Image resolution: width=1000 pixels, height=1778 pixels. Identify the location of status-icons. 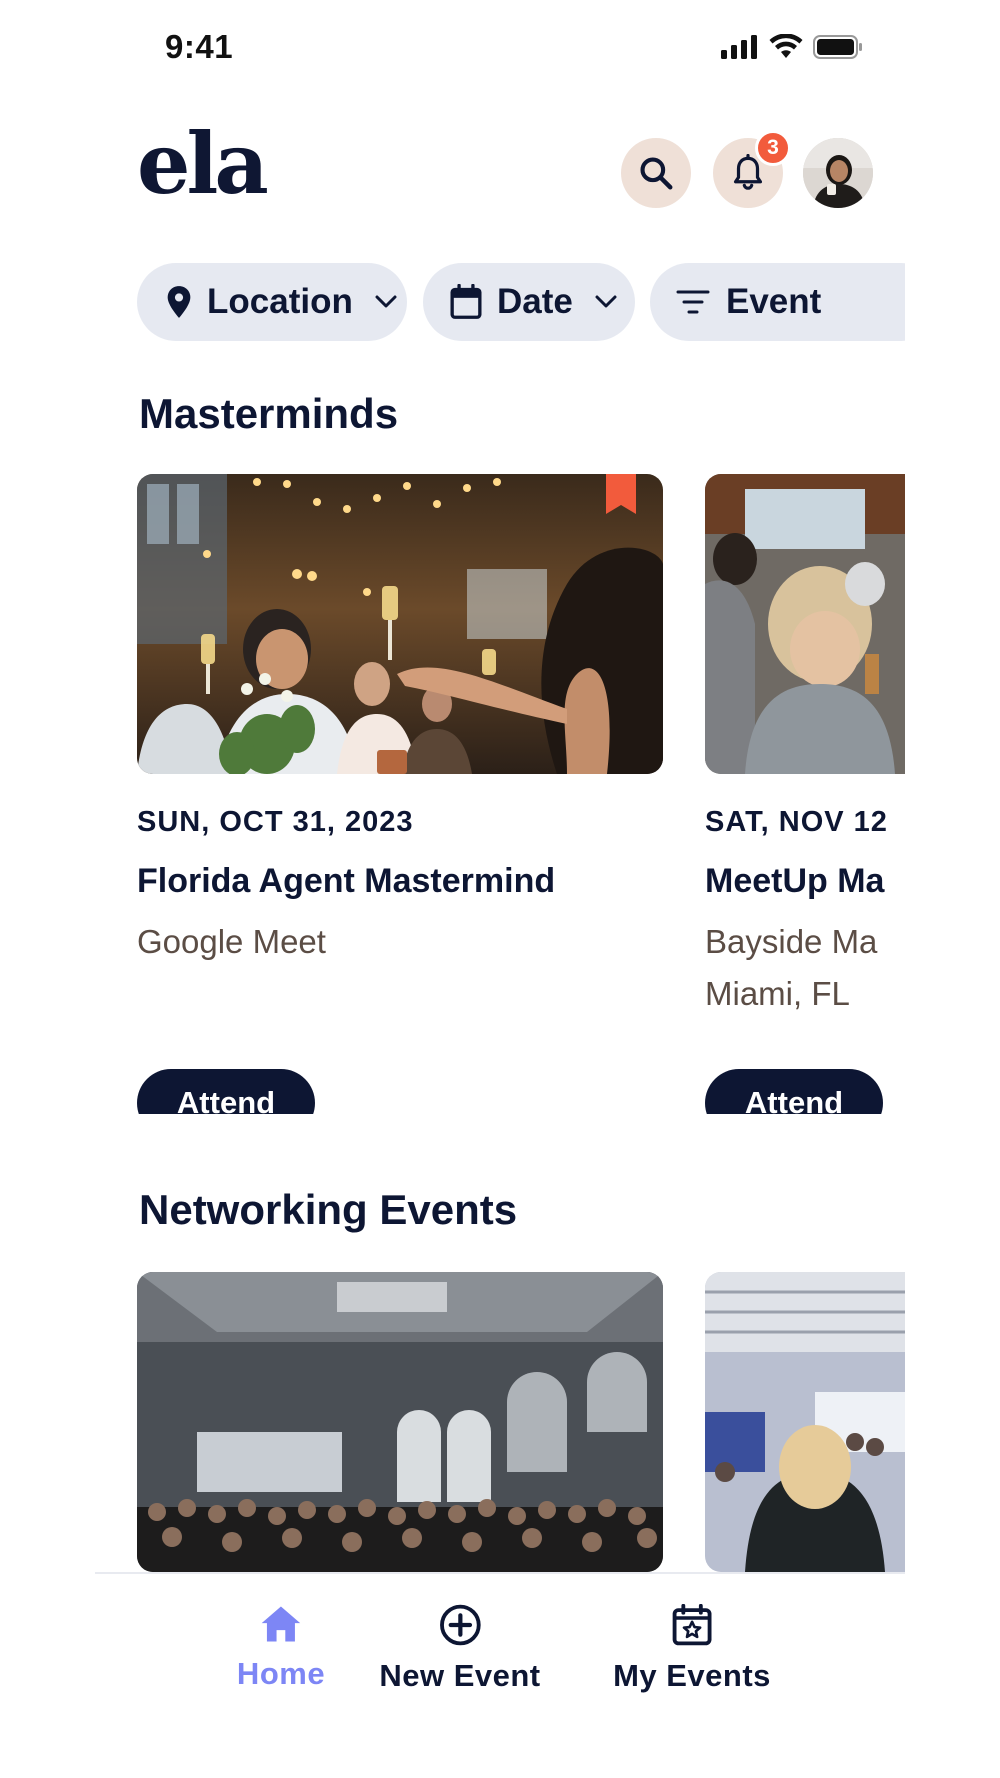
(792, 47).